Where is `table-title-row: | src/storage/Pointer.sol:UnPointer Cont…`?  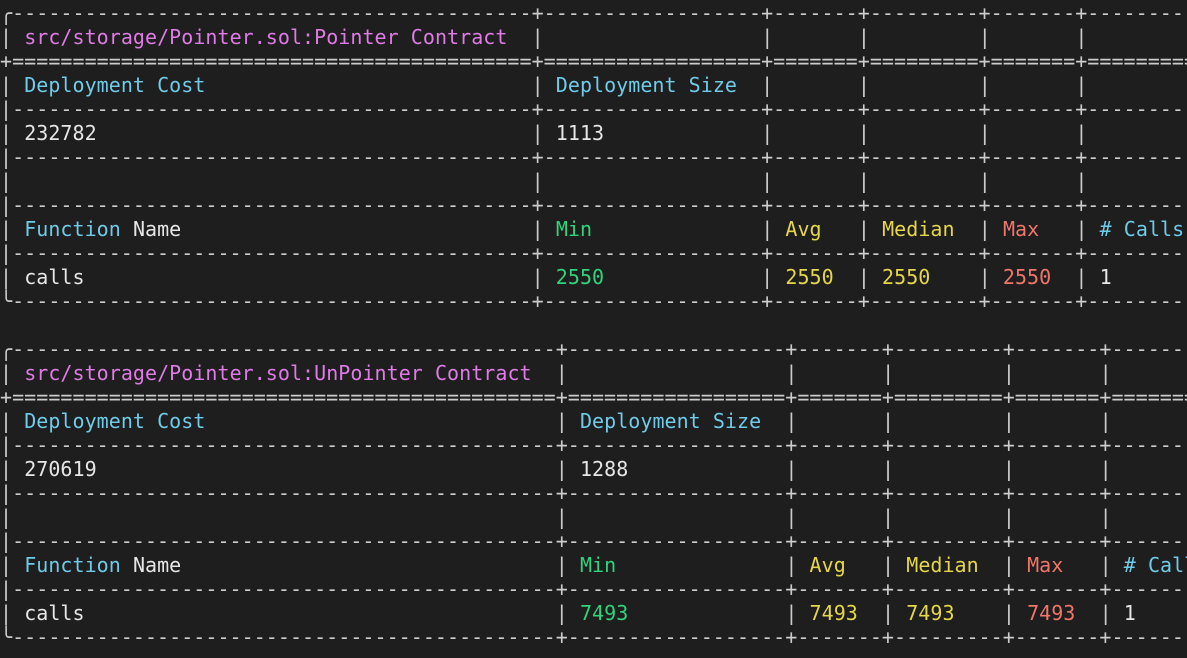 table-title-row: | src/storage/Pointer.sol:UnPointer Cont… is located at coordinates (556, 373).